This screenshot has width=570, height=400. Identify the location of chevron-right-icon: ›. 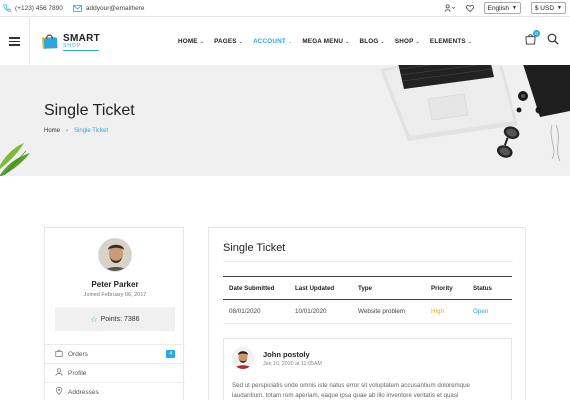
(67, 131).